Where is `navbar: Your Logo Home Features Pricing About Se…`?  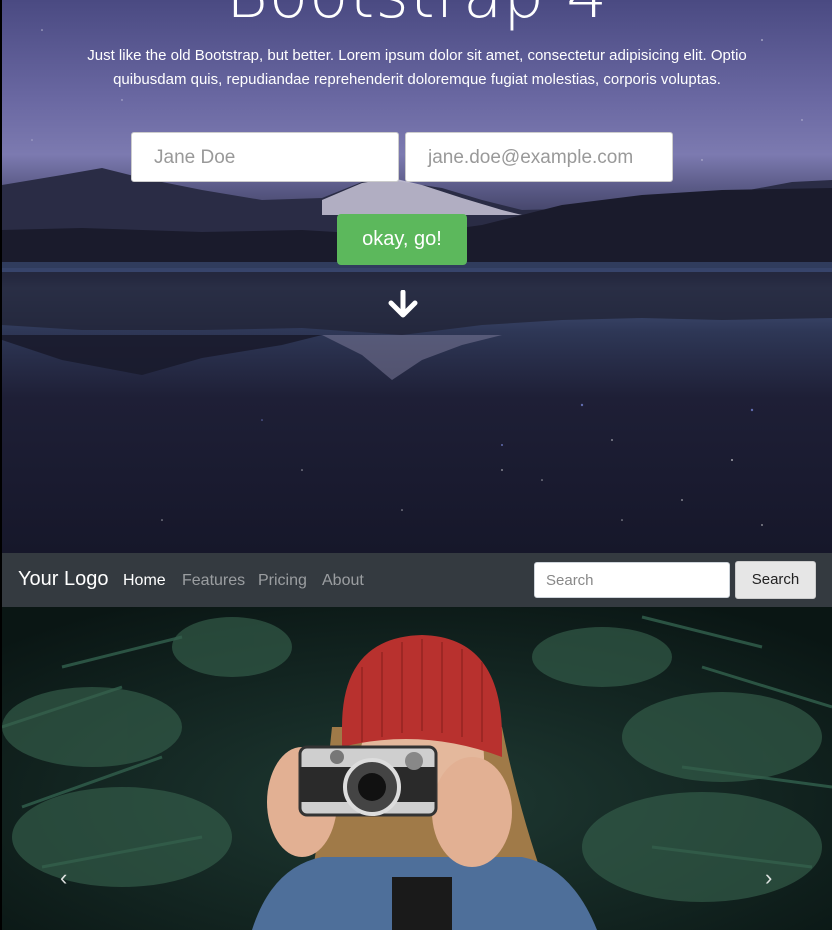
navbar: Your Logo Home Features Pricing About Se… is located at coordinates (417, 580).